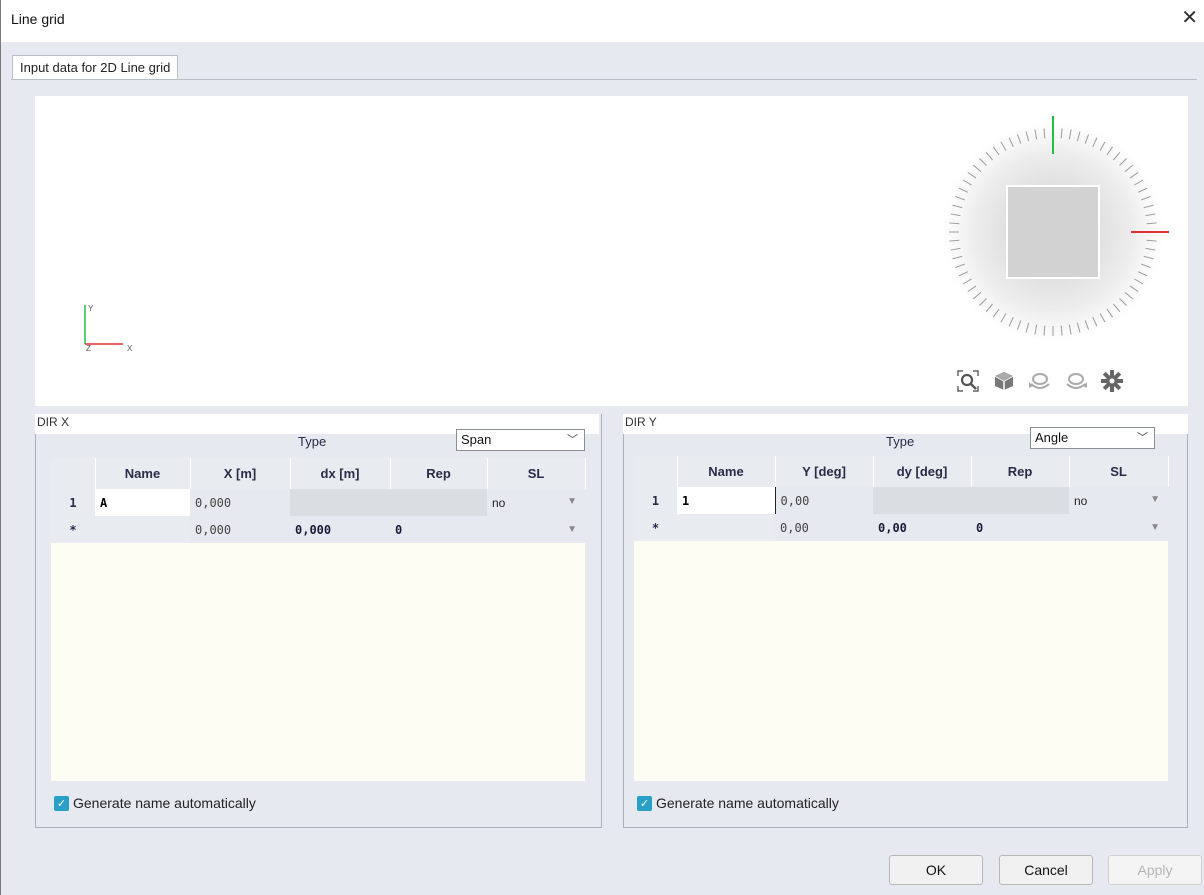 The height and width of the screenshot is (895, 1204). I want to click on table-row: 1 1 0,00 no ▼, so click(901, 500).